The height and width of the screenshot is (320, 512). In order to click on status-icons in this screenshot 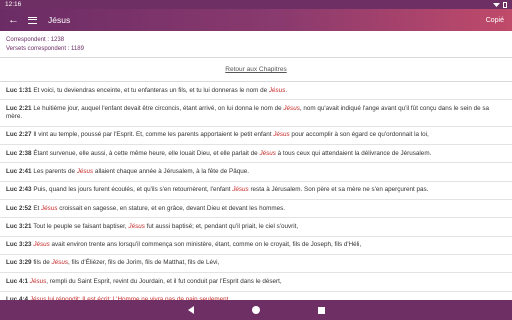, I will do `click(500, 4)`.